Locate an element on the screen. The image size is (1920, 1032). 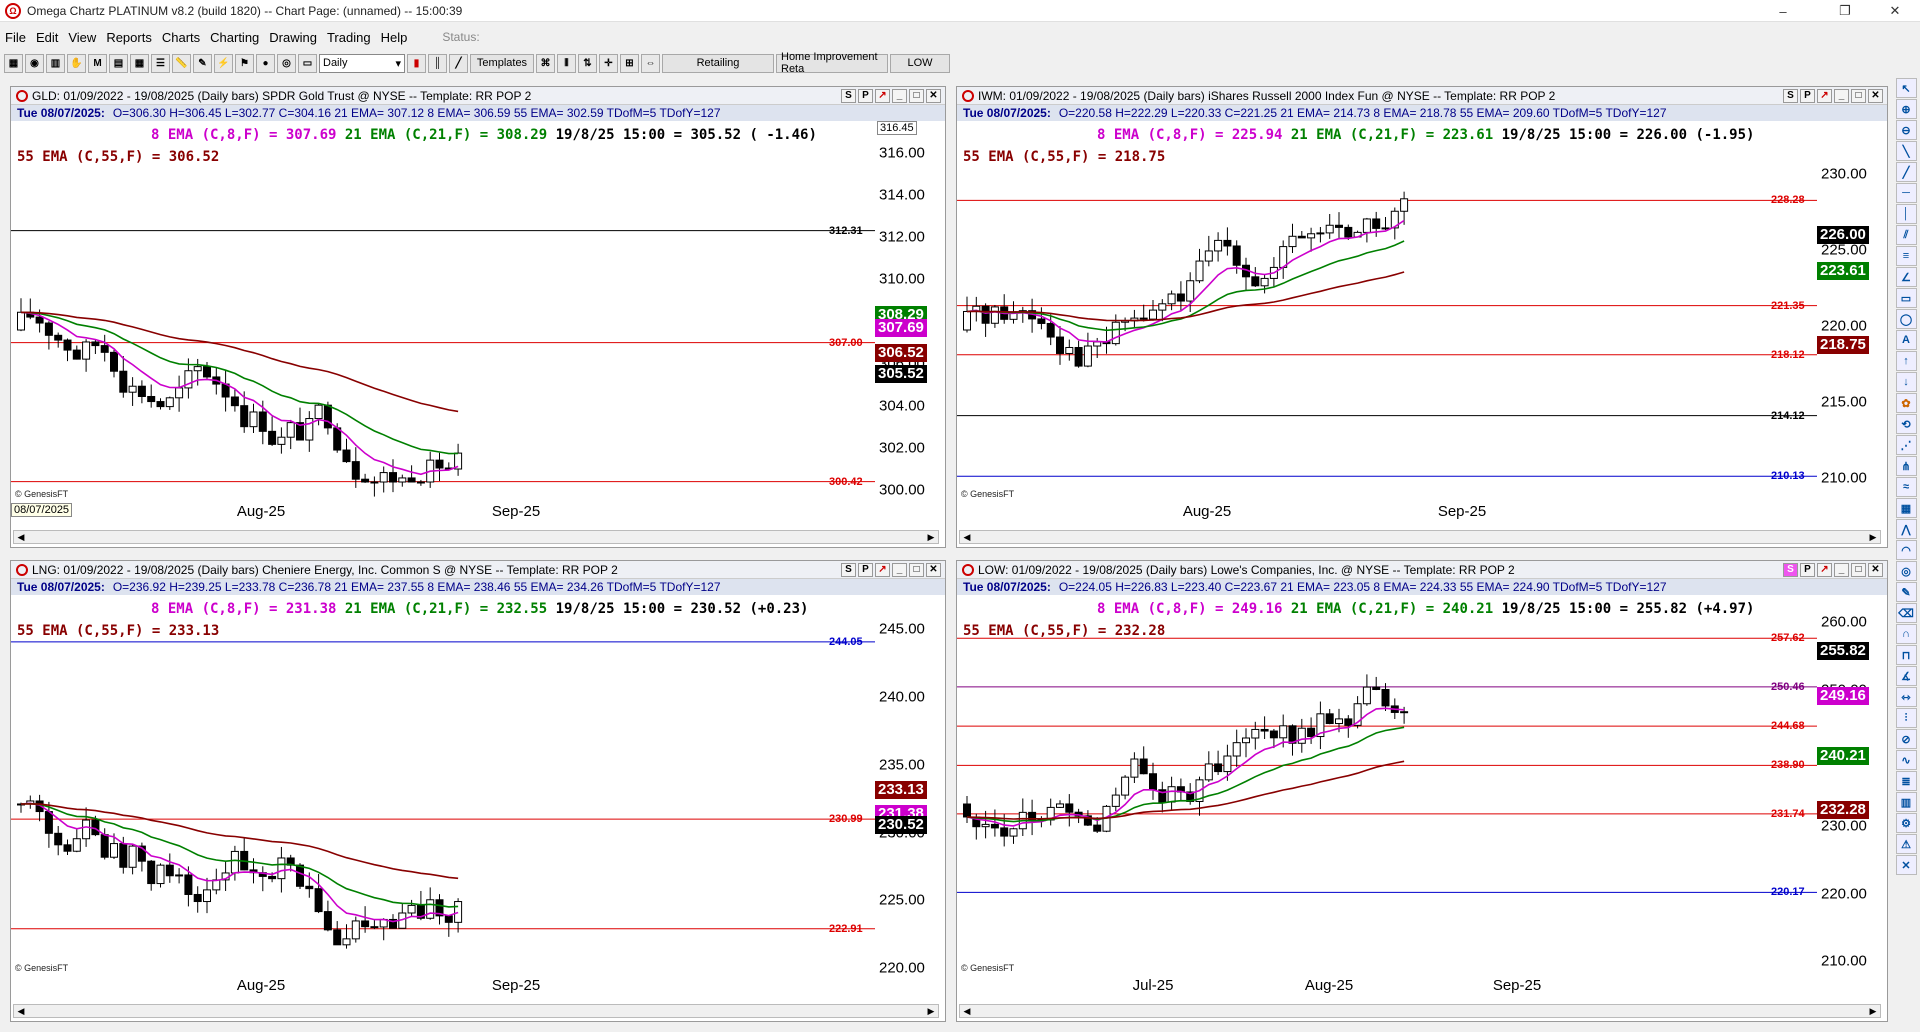
trendline-icon: ╲ is located at coordinates (1906, 151).